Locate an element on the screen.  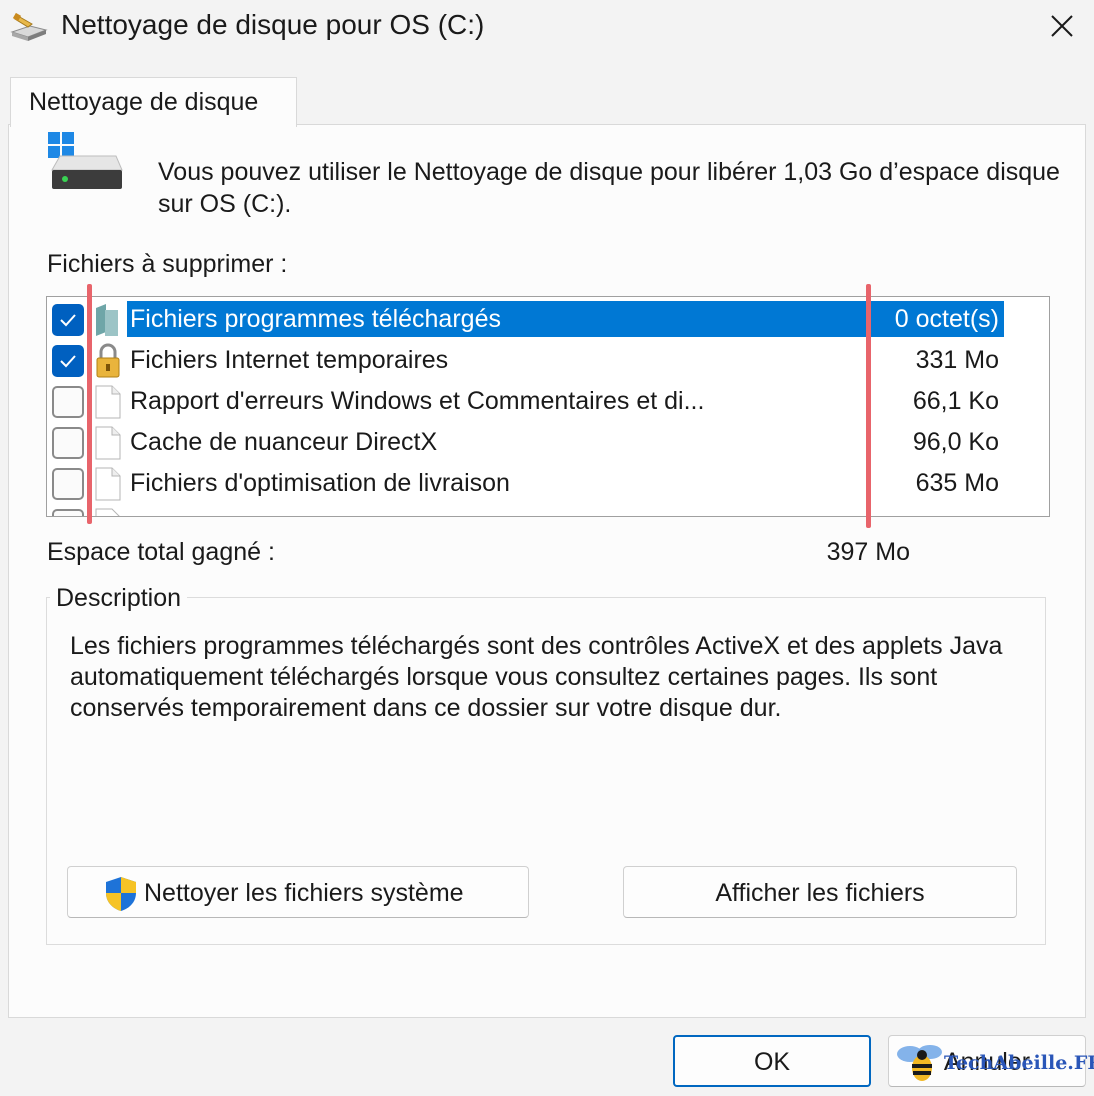
file-name: Fichiers programmes téléchargés is located at coordinates (498, 319).